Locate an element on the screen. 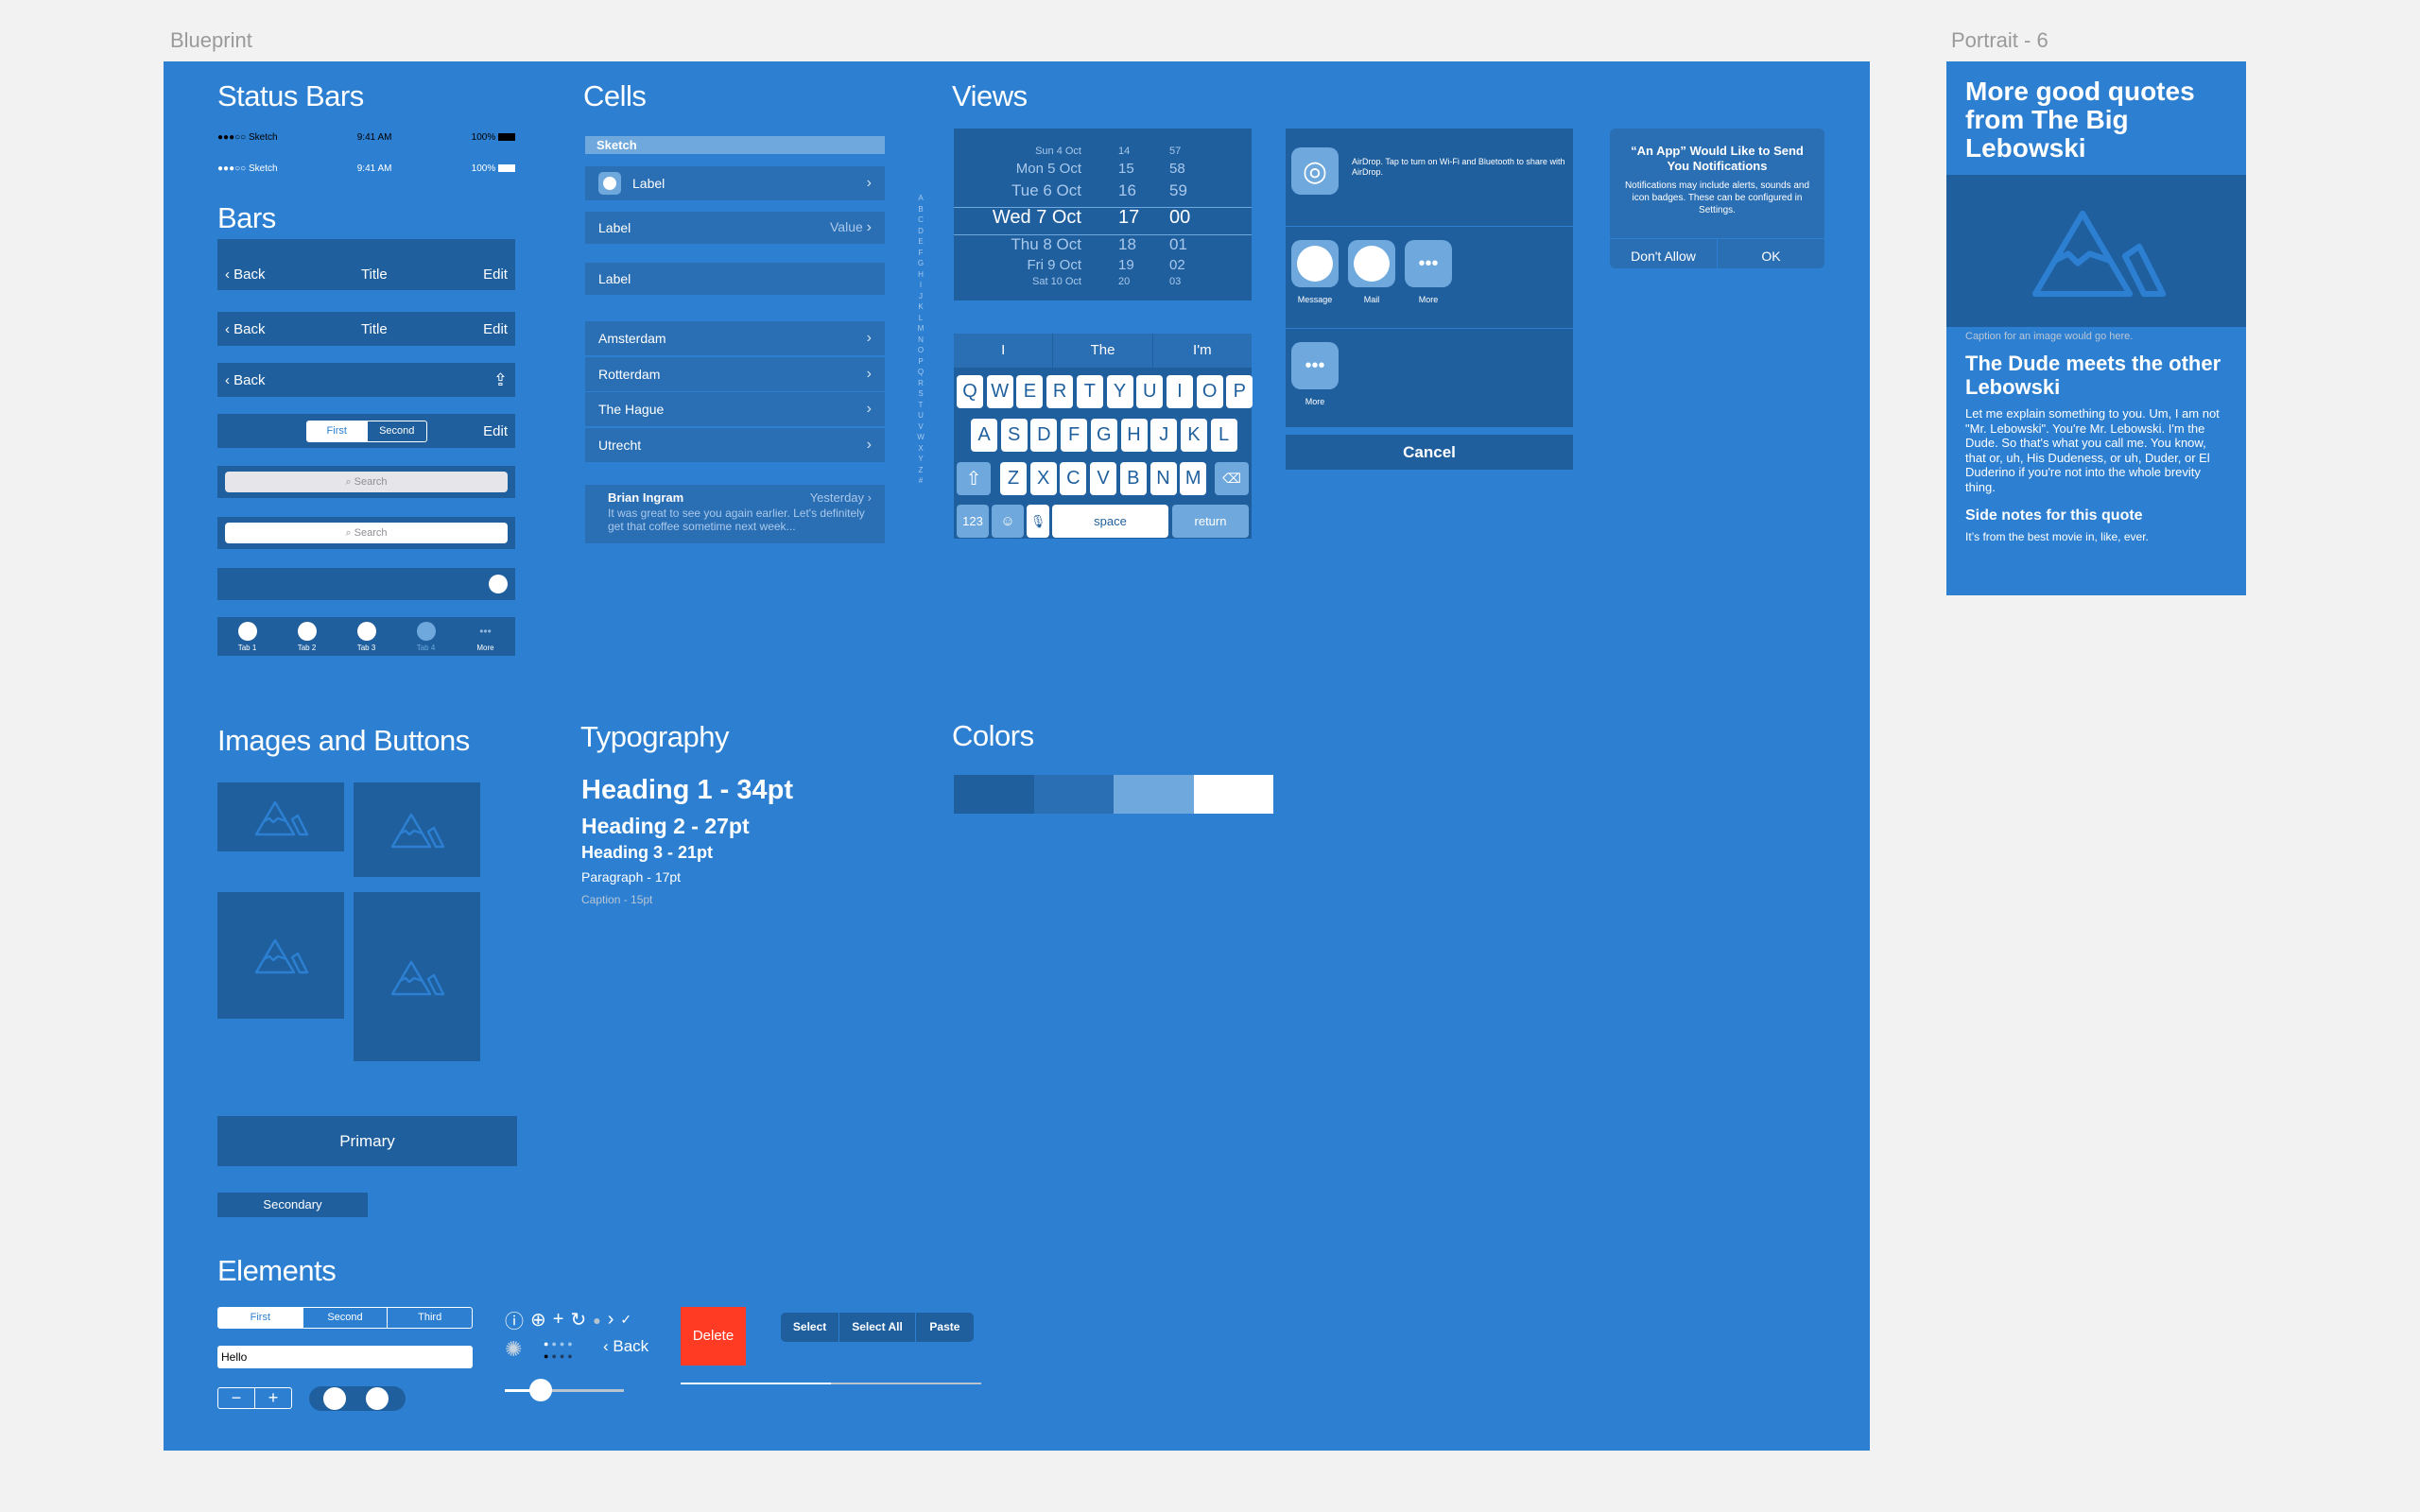  index-letter: E is located at coordinates (920, 242).